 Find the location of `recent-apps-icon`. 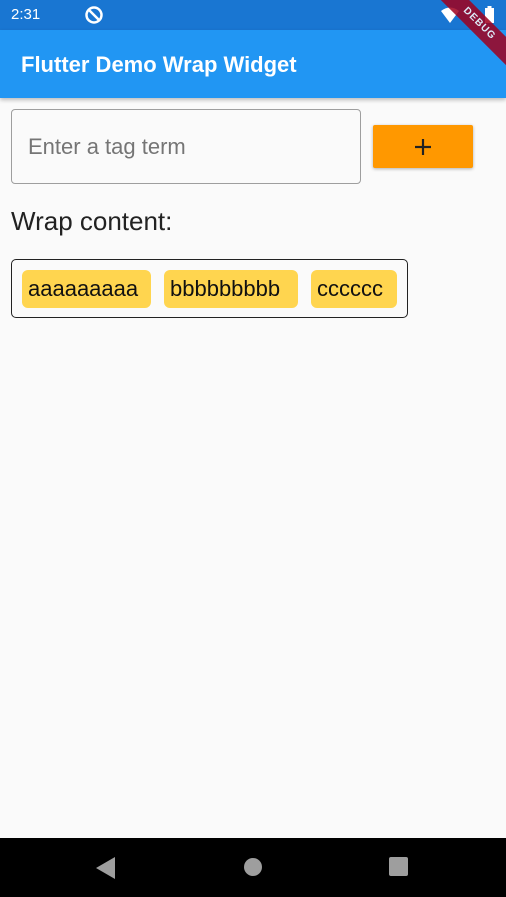

recent-apps-icon is located at coordinates (398, 866).